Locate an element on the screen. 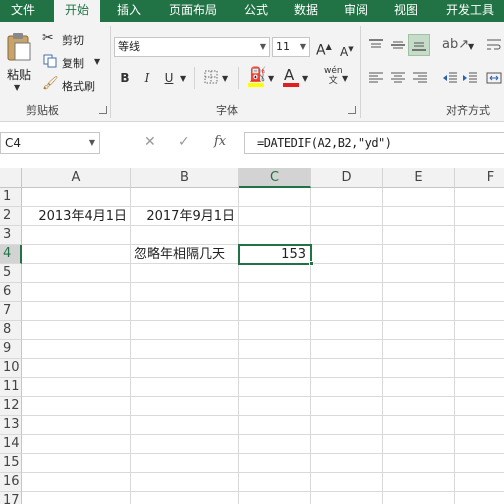 Image resolution: width=504 pixels, height=504 pixels. format-painter-button: 🖌 格式刷 is located at coordinates (74, 85).